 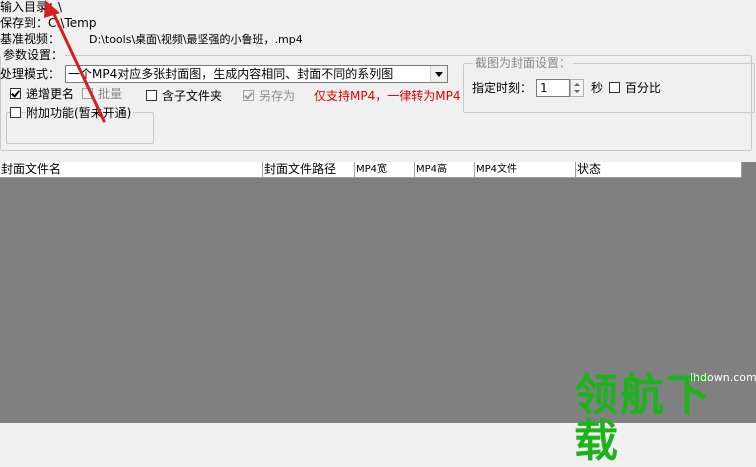 I want to click on annotation-arrow, so click(x=75, y=61).